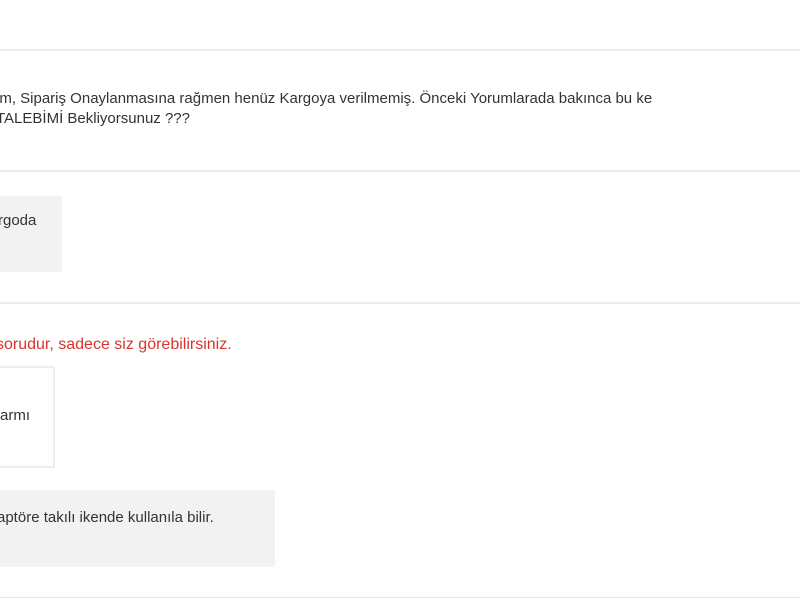  What do you see at coordinates (107, 517) in the screenshot?
I see `private-answer-text: aptöre takılı ikende kullanıla bilir.` at bounding box center [107, 517].